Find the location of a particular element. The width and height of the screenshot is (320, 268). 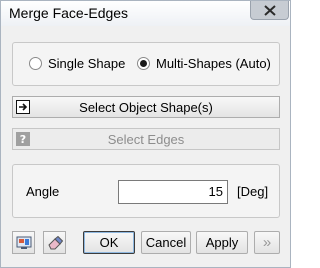

select-object-button: Select Object Shape(s) is located at coordinates (146, 107).